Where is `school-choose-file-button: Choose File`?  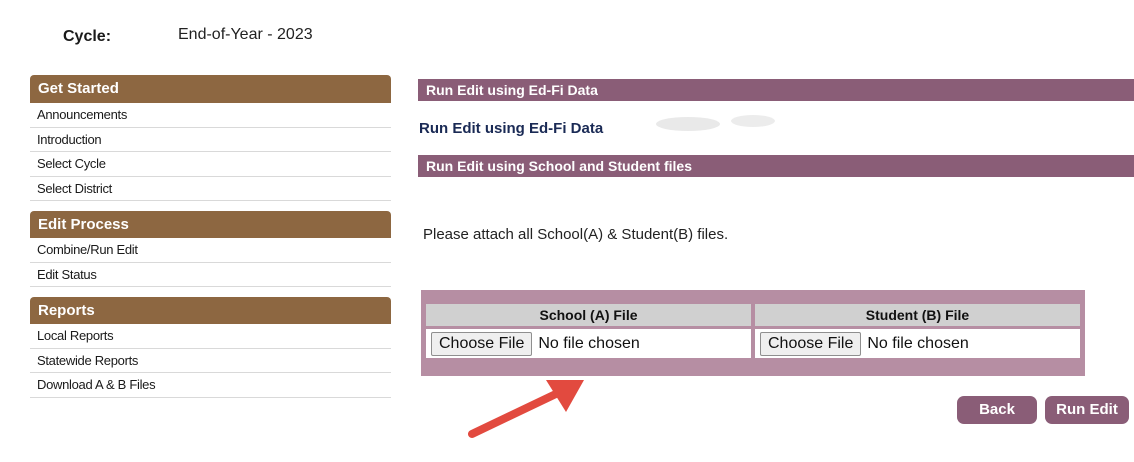 school-choose-file-button: Choose File is located at coordinates (482, 343).